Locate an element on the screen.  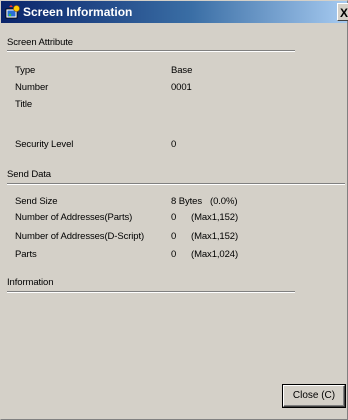
send-size-value: 8 Bytes is located at coordinates (186, 201).